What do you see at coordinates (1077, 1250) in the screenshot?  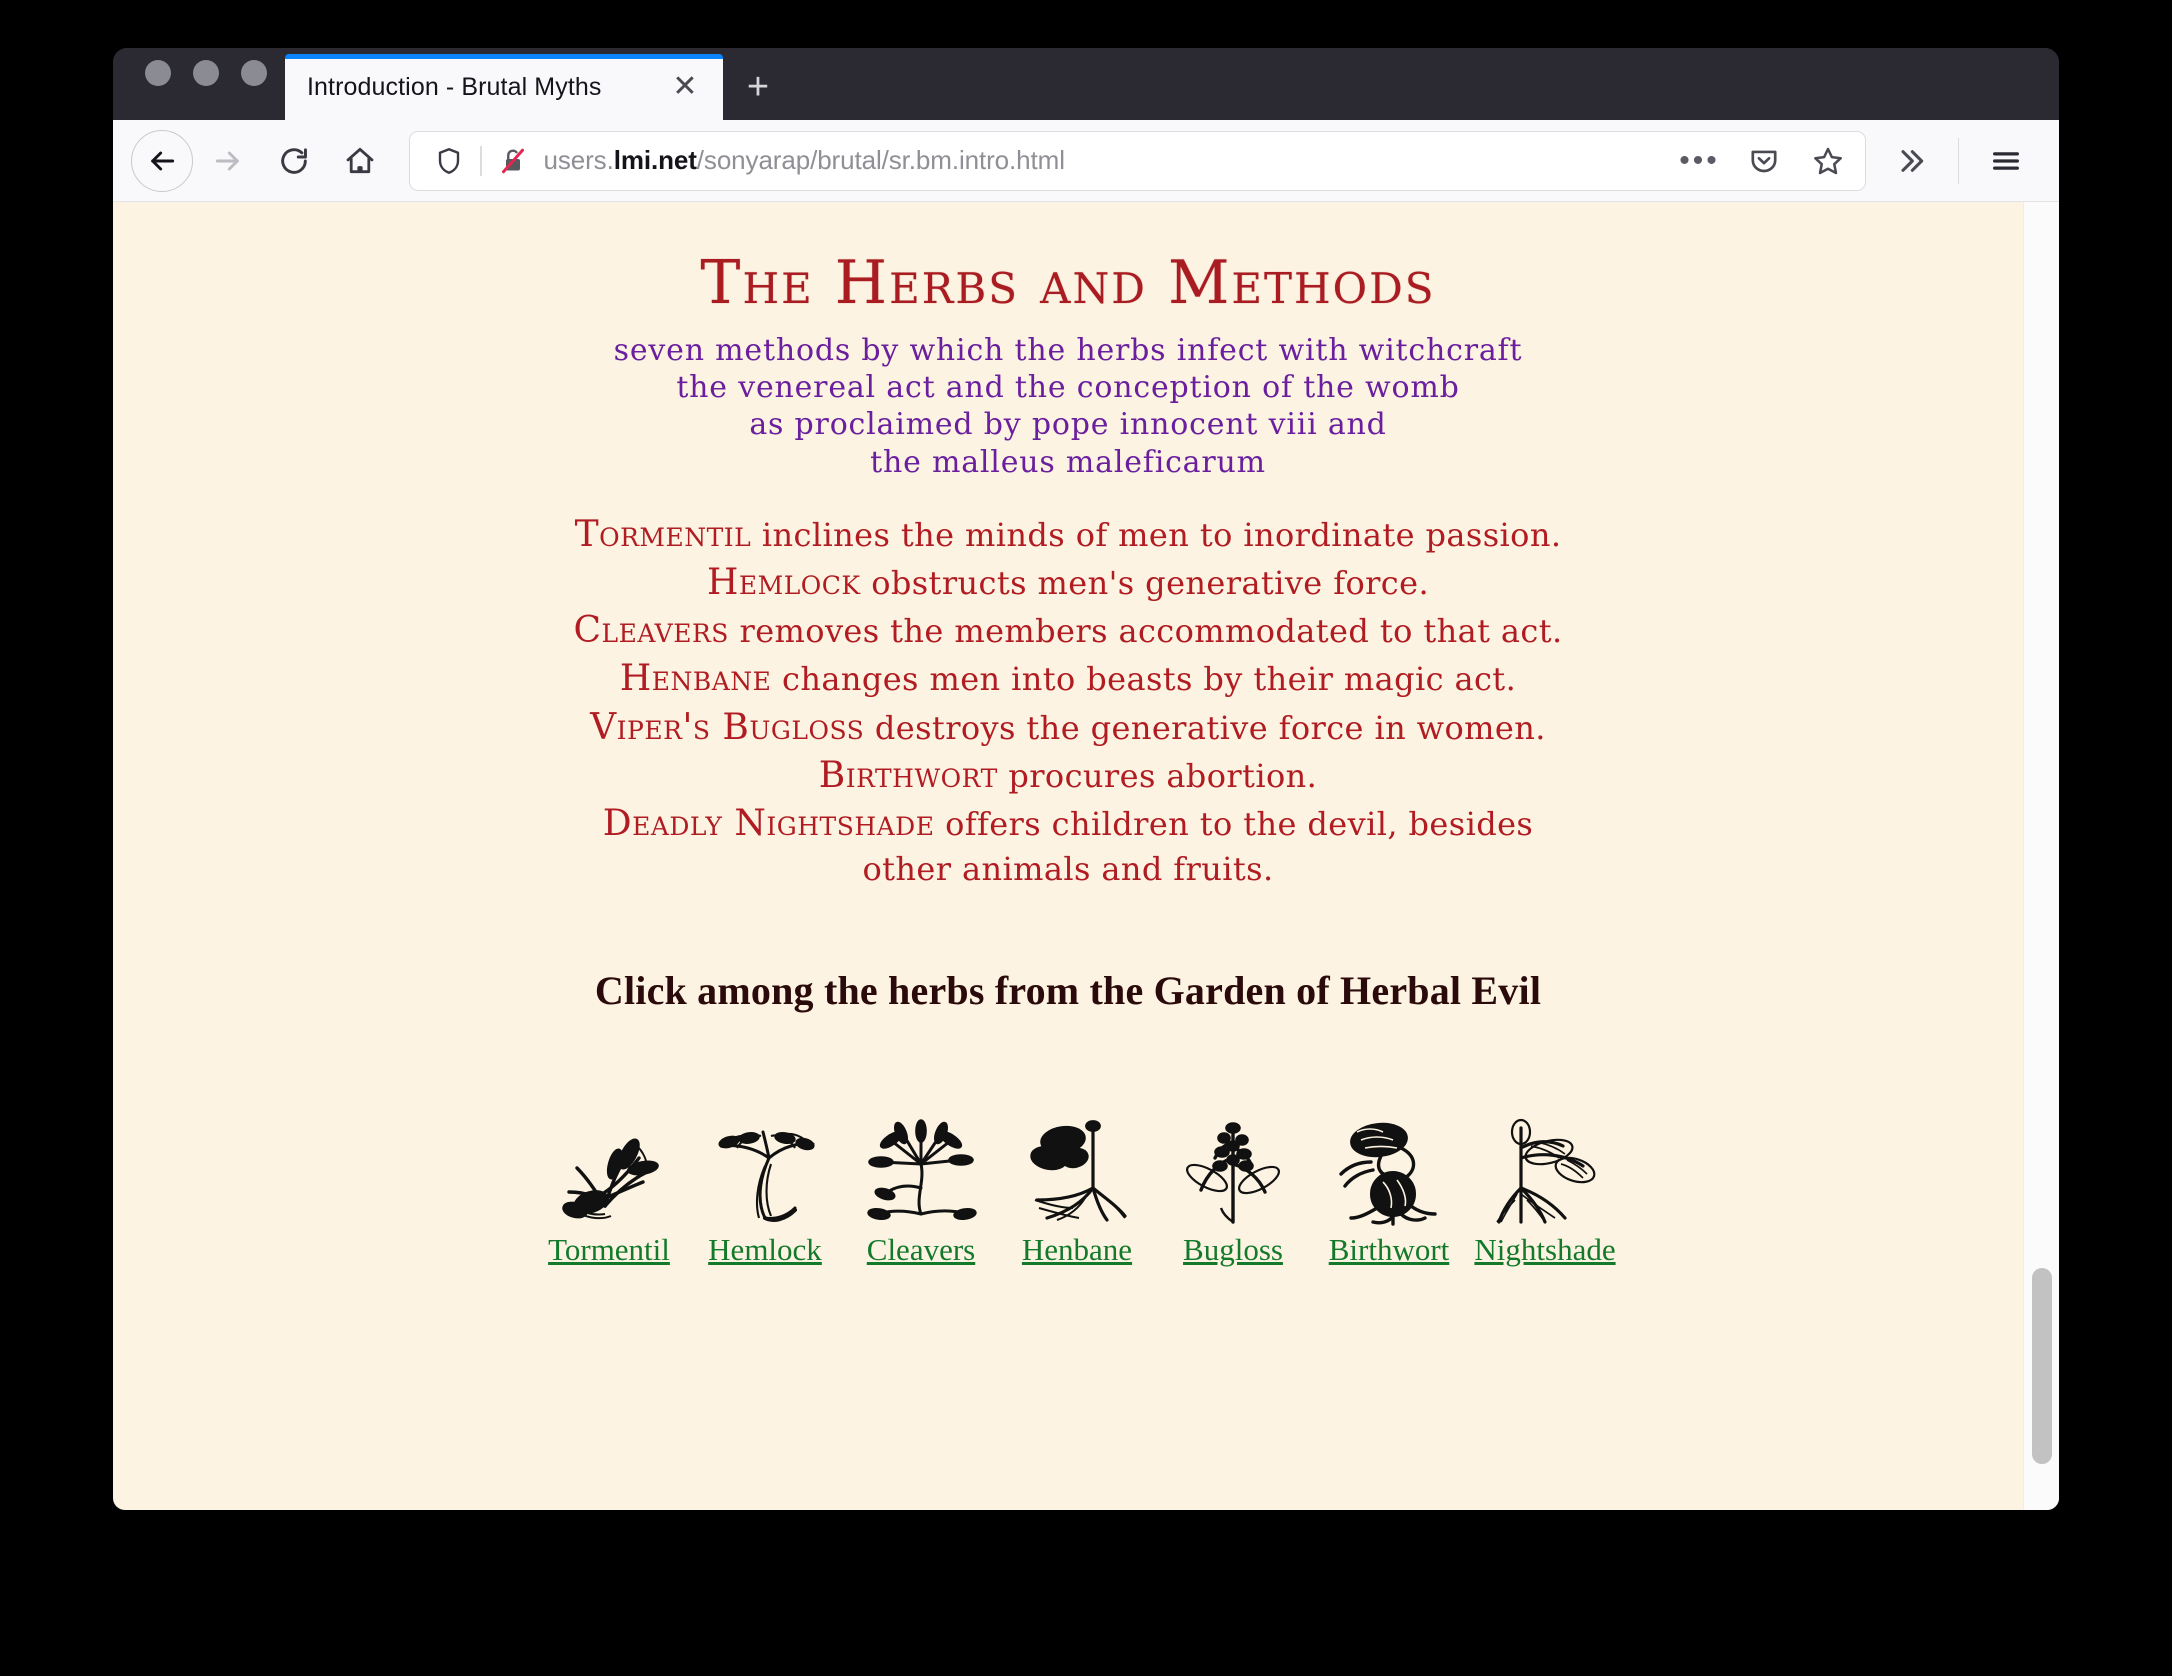 I see `herb-link-henbane: Henbane` at bounding box center [1077, 1250].